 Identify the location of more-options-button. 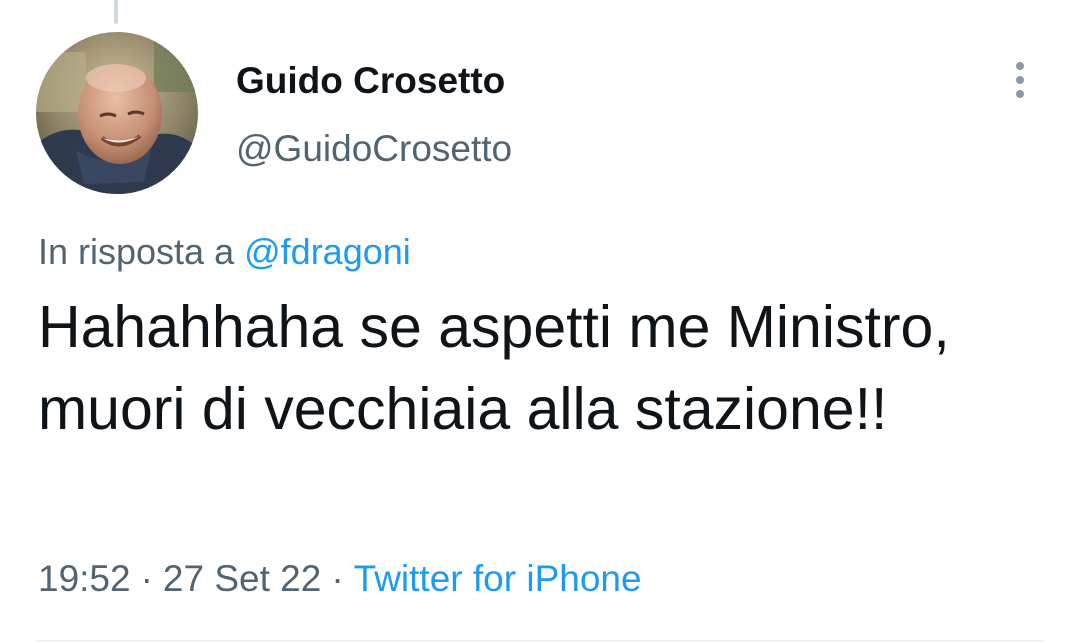
(1020, 80).